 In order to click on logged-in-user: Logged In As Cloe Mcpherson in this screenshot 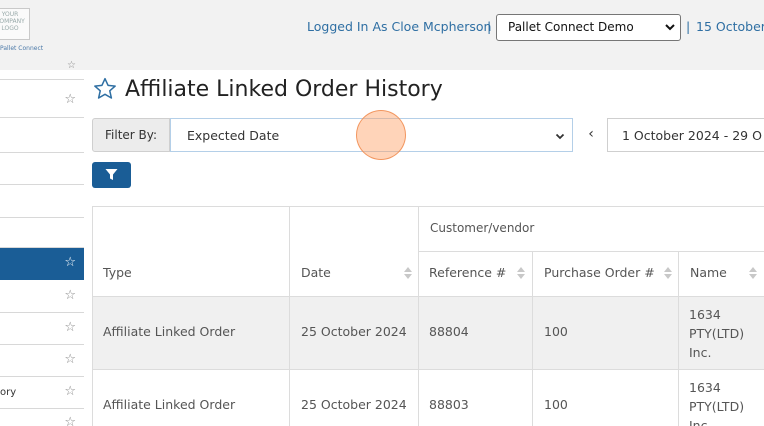, I will do `click(399, 26)`.